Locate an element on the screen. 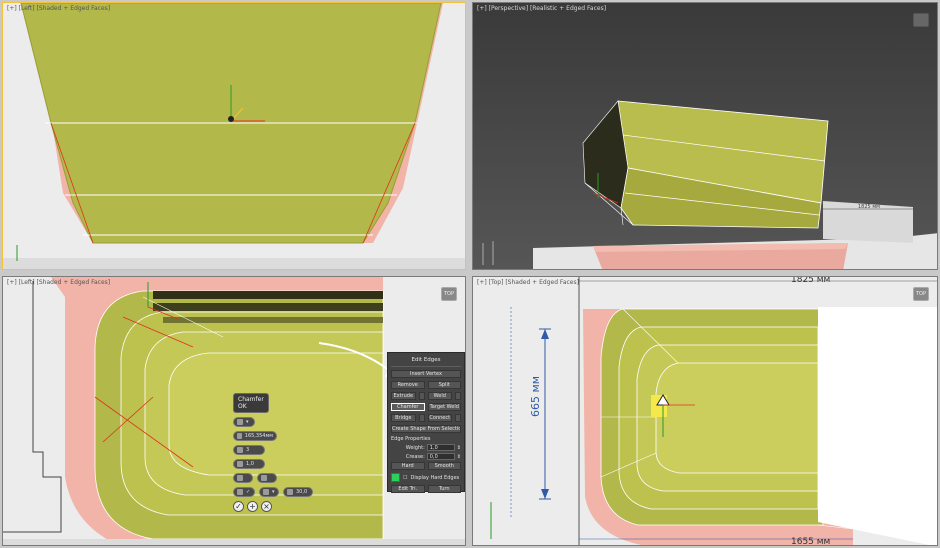 This screenshot has height=548, width=940. turn-button: Turn is located at coordinates (444, 489).